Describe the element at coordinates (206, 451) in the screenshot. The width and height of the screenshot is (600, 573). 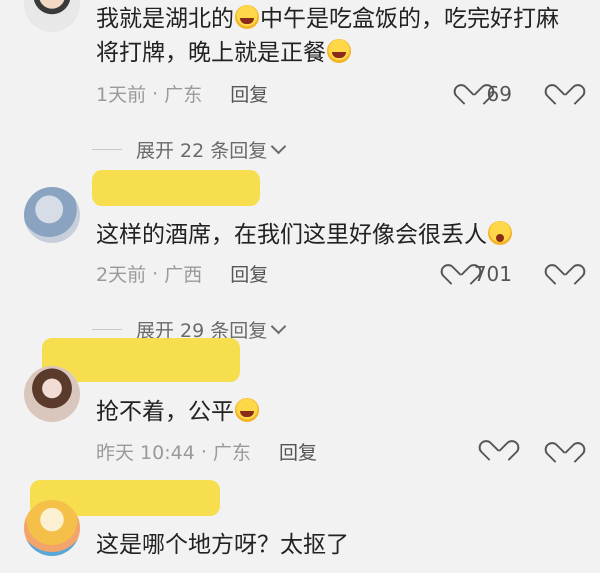
I see `comment-meta: 昨天 10:44 · 广东 回复` at that location.